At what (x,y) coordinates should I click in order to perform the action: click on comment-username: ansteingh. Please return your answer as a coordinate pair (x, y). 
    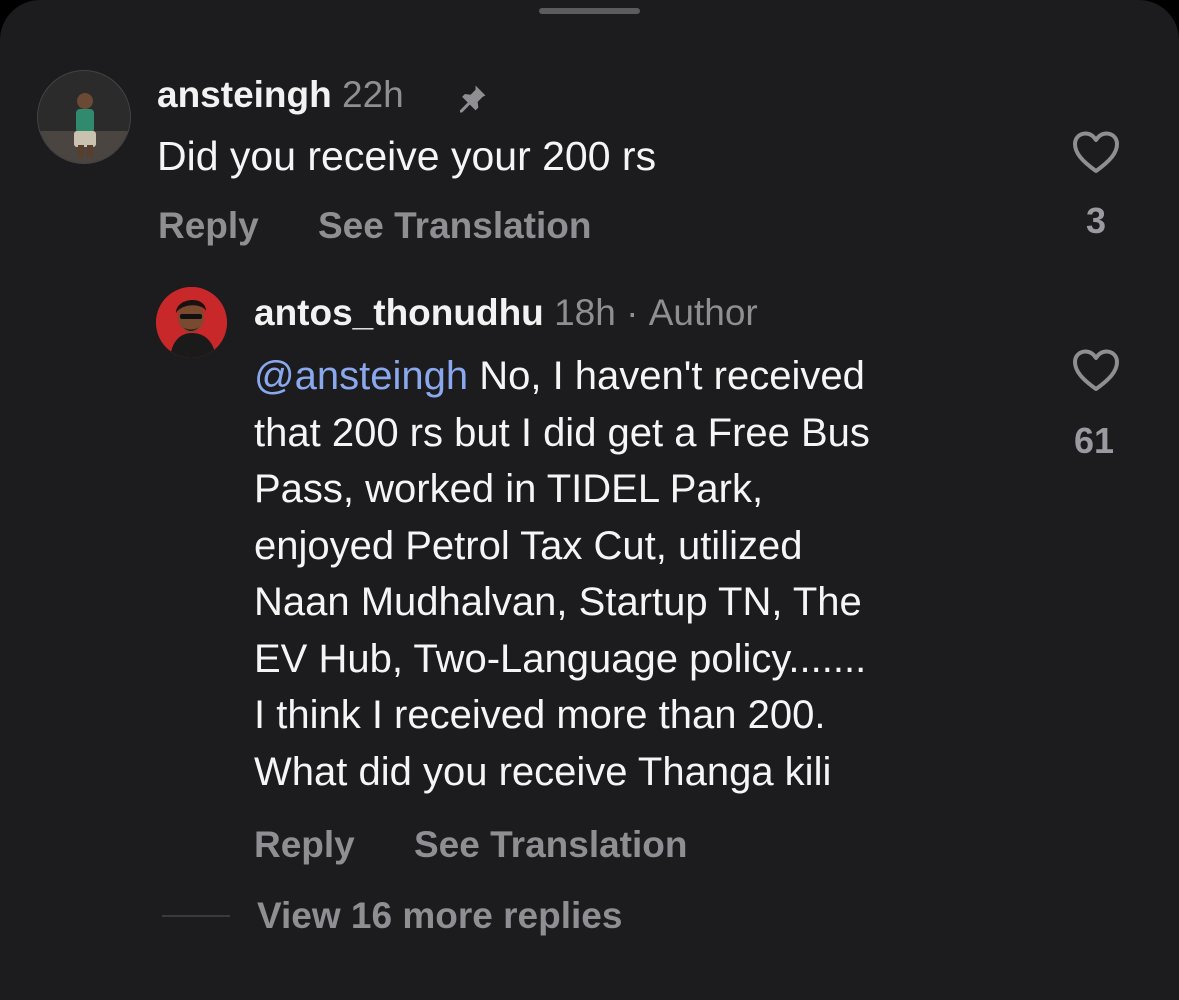
    Looking at the image, I should click on (244, 94).